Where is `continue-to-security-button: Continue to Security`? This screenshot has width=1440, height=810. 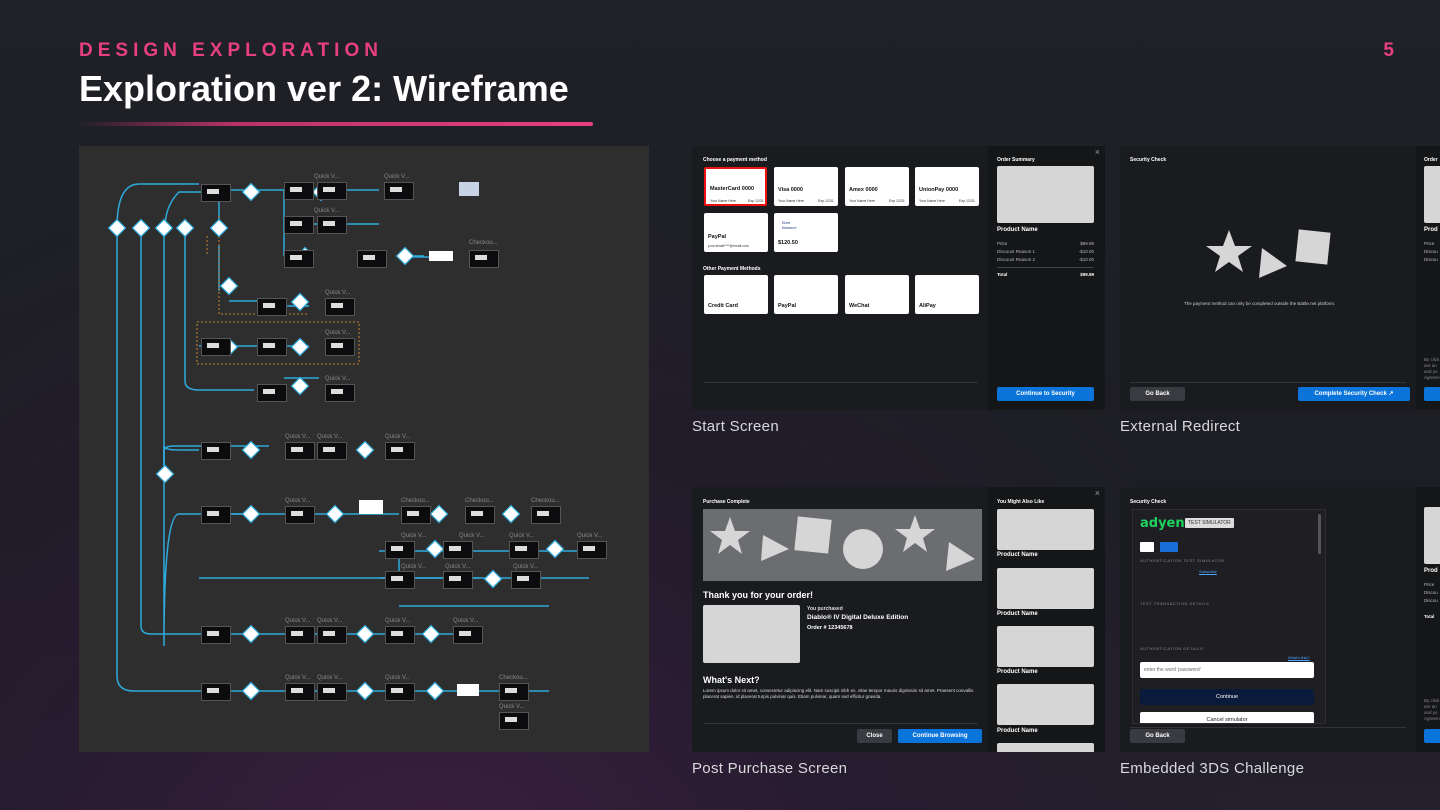
continue-to-security-button: Continue to Security is located at coordinates (1045, 394).